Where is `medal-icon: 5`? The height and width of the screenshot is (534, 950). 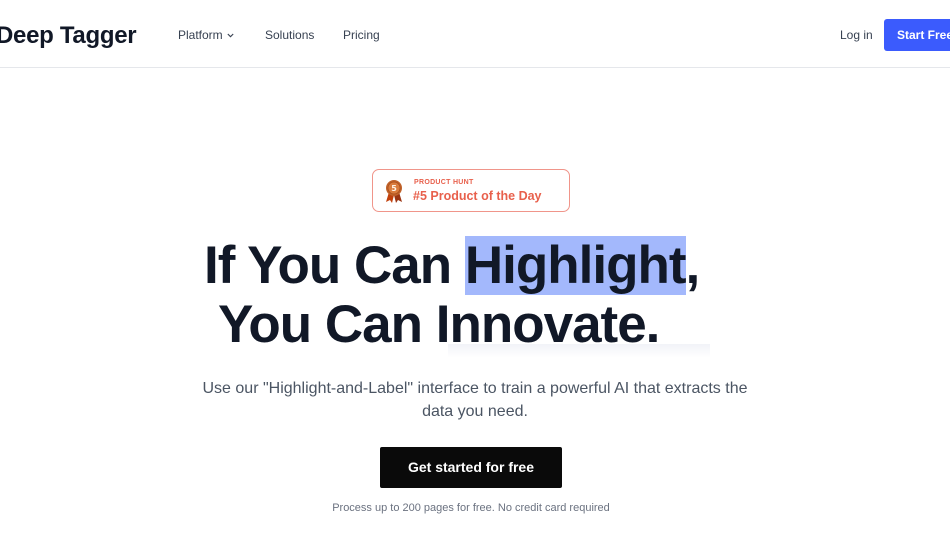 medal-icon: 5 is located at coordinates (394, 191).